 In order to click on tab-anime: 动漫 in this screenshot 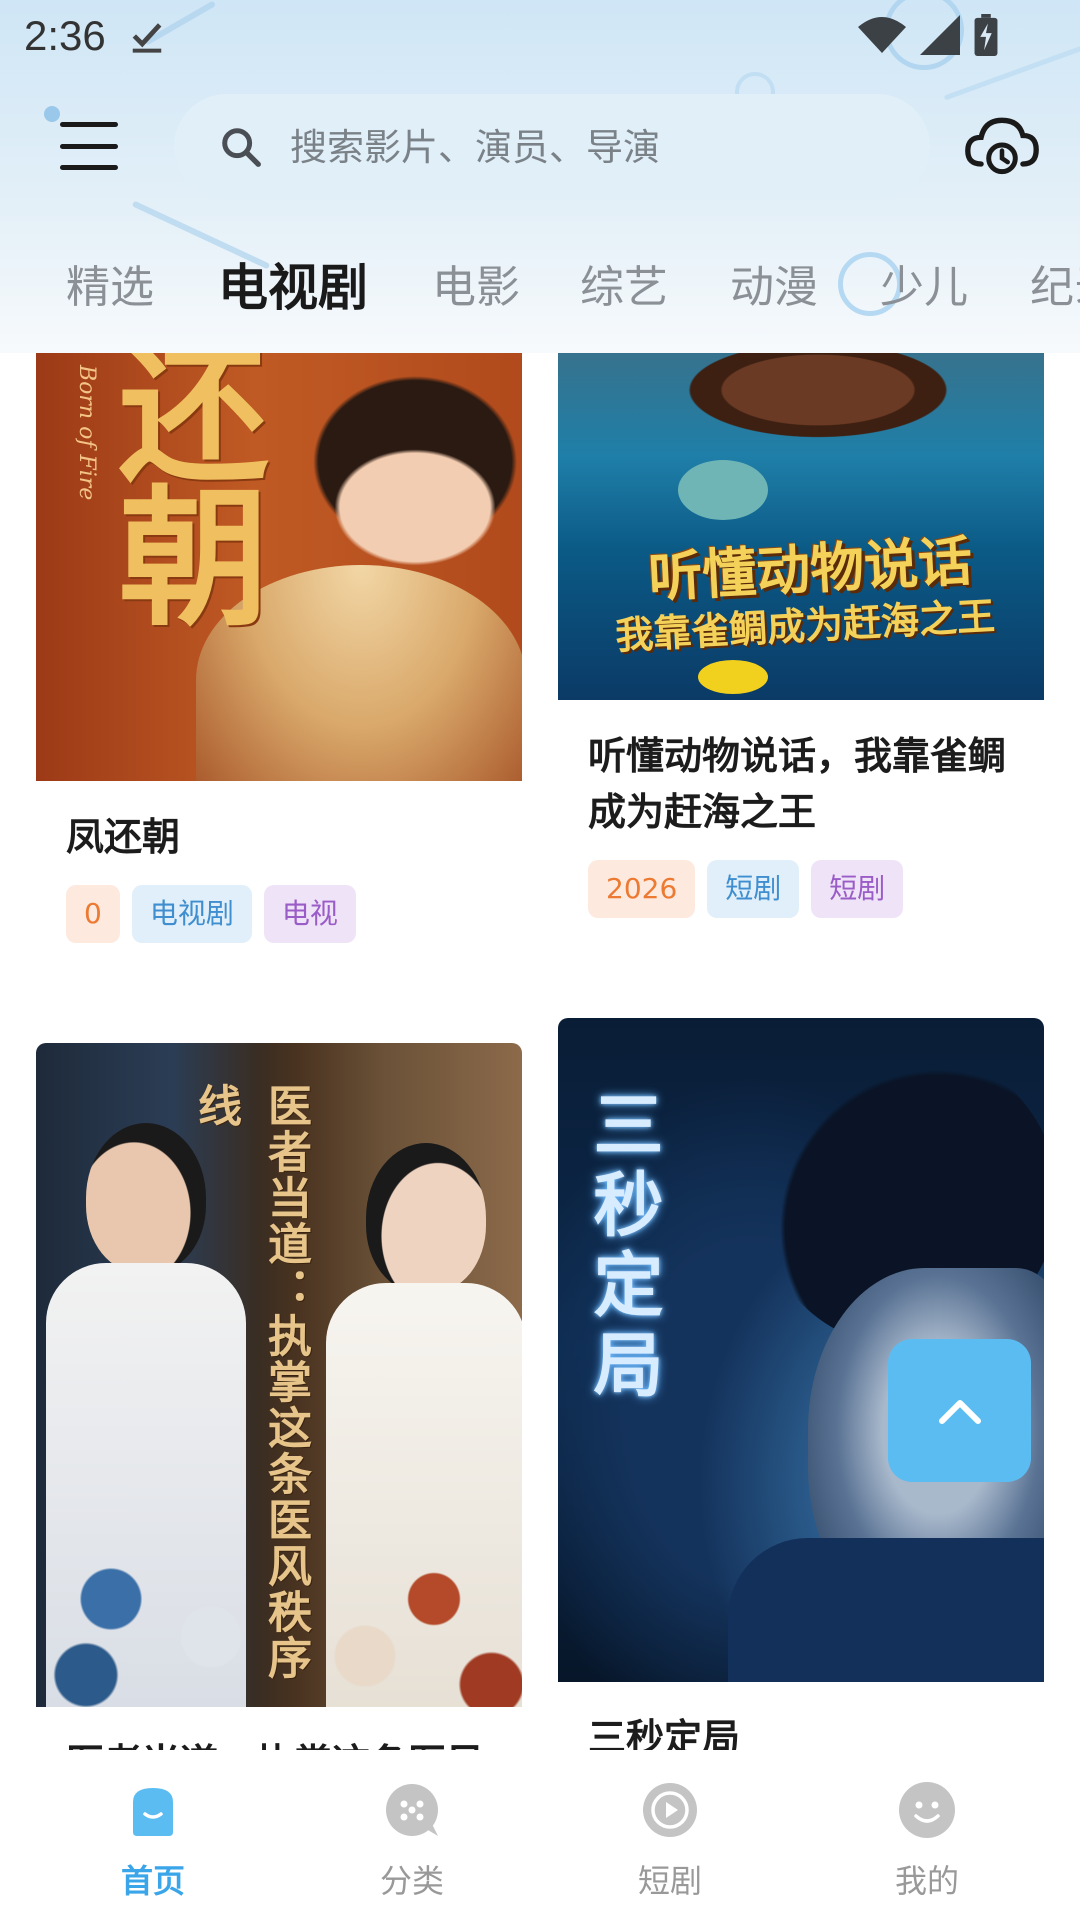, I will do `click(774, 288)`.